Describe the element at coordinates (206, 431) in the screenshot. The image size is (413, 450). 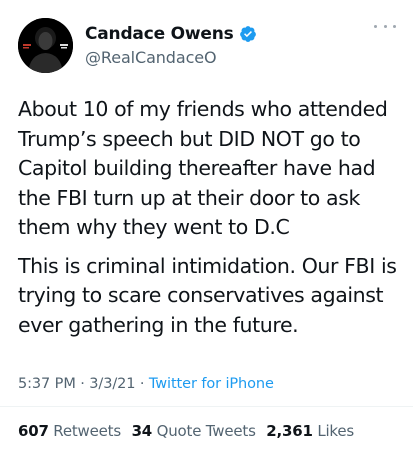
I see `quote-tweets-label: Quote Tweets` at that location.